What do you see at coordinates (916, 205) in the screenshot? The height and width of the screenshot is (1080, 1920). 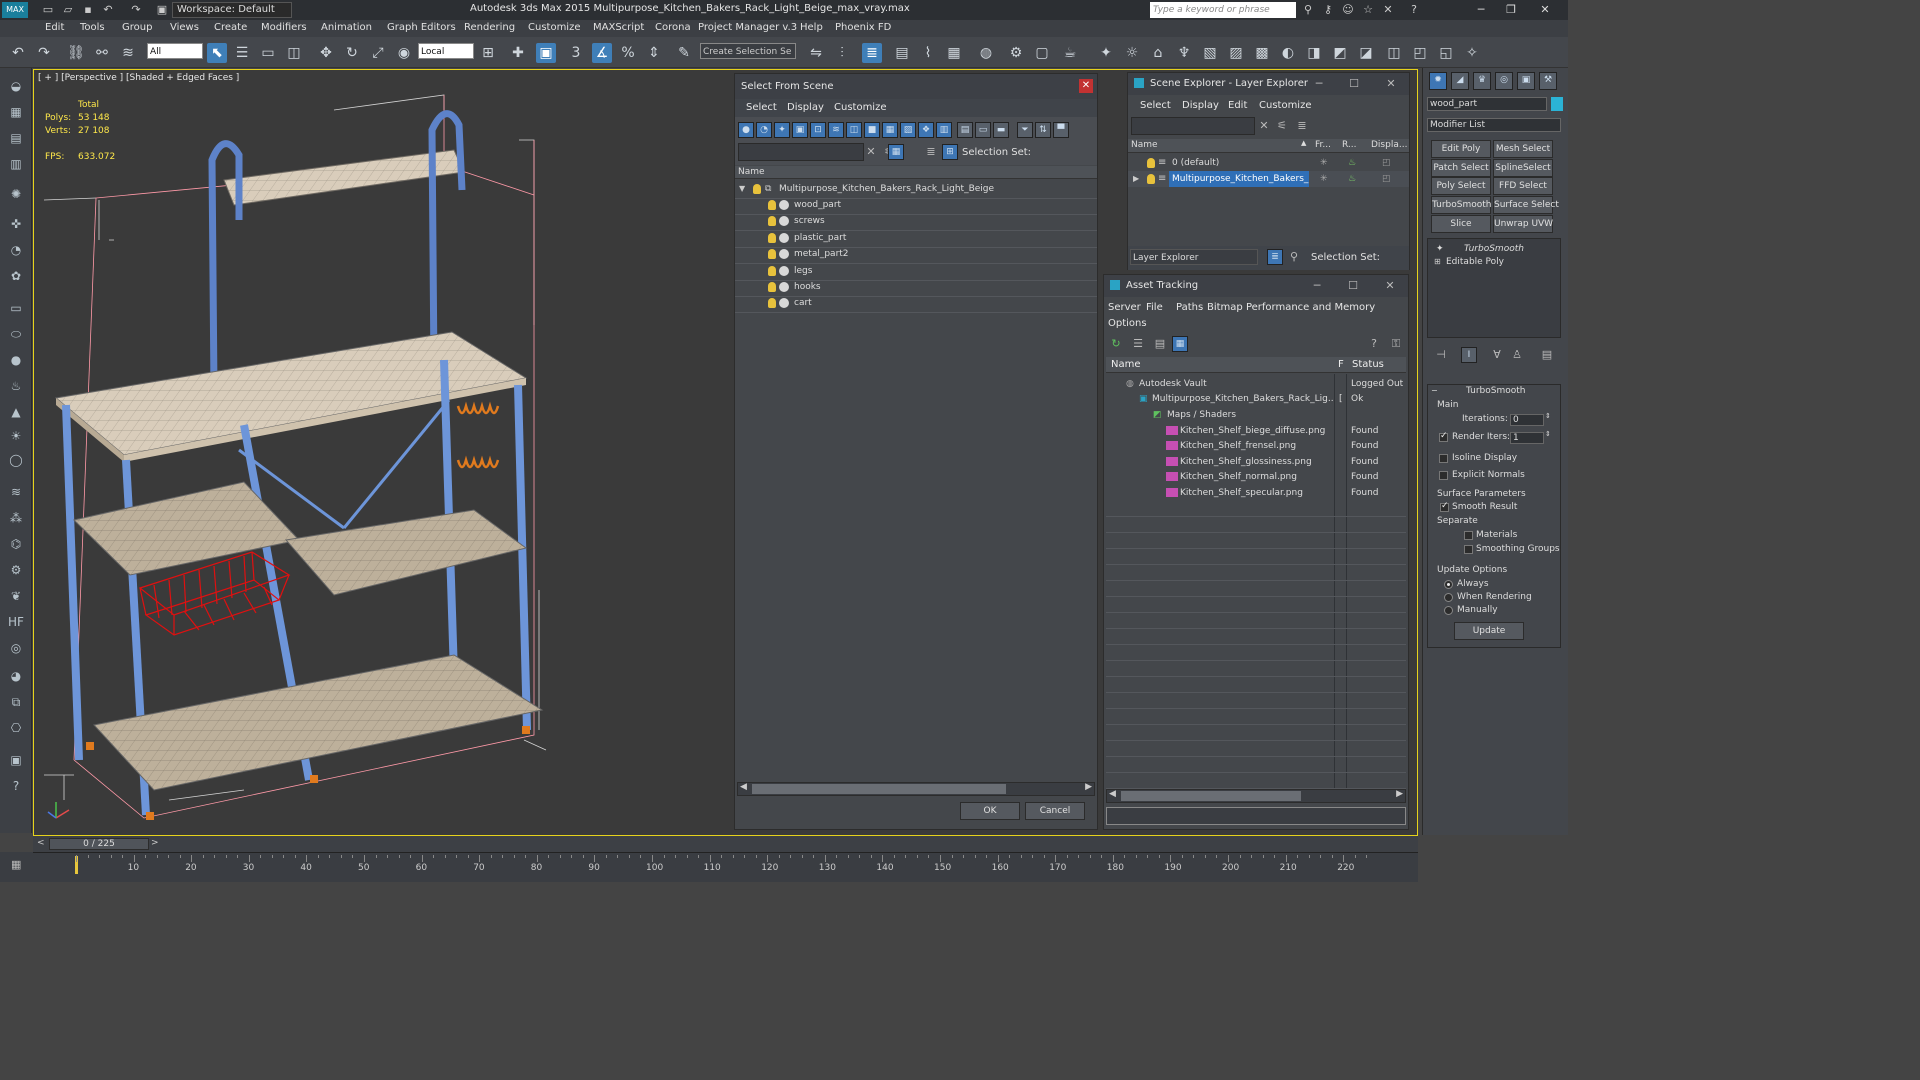 I see `tree-item: wood_part` at bounding box center [916, 205].